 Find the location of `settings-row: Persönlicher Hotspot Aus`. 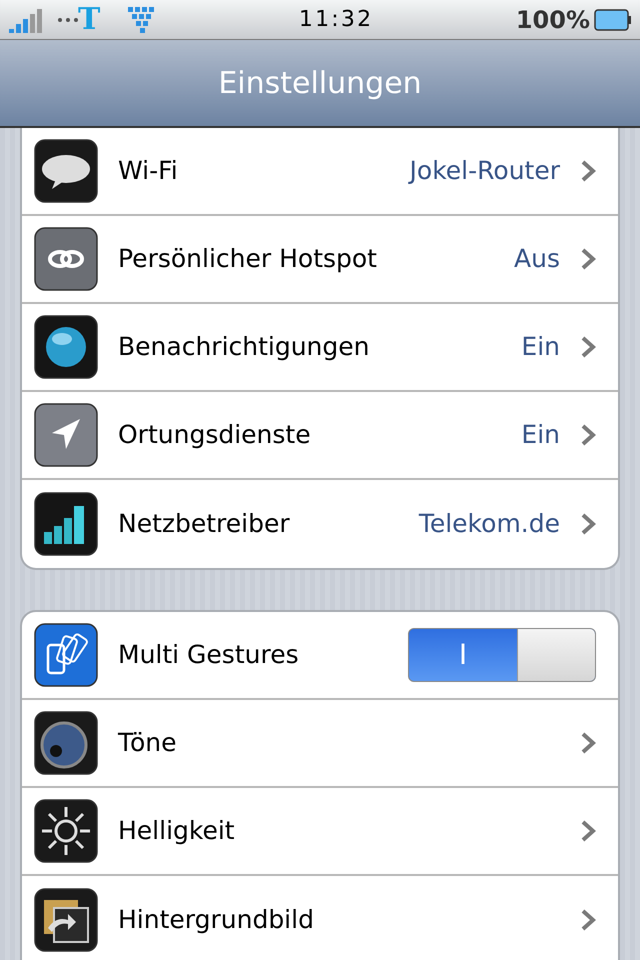

settings-row: Persönlicher Hotspot Aus is located at coordinates (320, 260).